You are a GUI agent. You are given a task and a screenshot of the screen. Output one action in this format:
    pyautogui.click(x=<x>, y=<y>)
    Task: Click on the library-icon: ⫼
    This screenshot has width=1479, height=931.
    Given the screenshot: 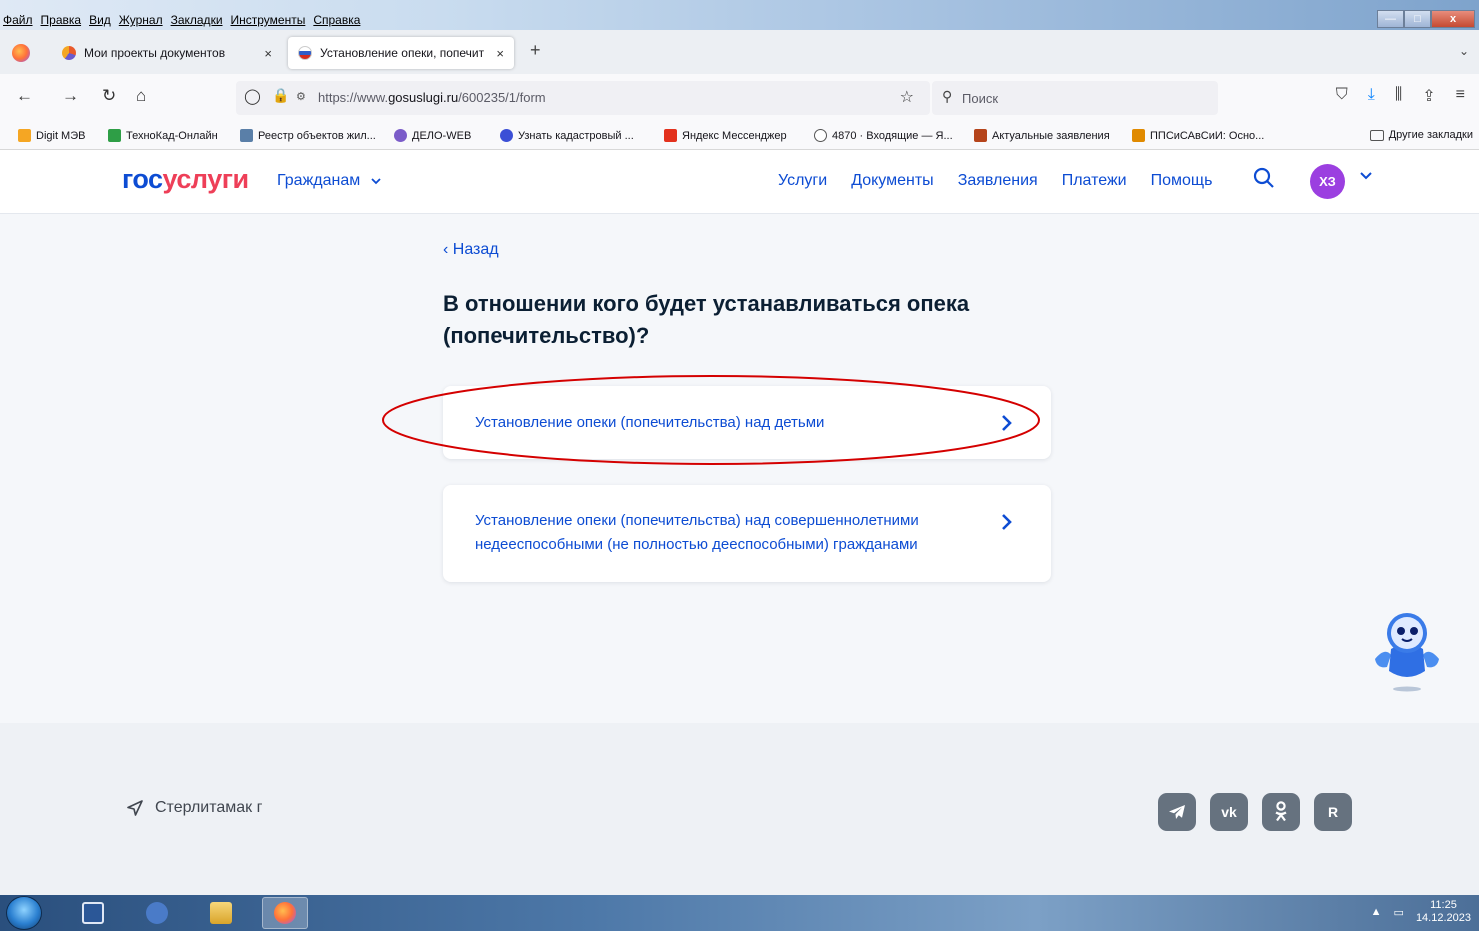 What is the action you would take?
    pyautogui.click(x=1398, y=96)
    